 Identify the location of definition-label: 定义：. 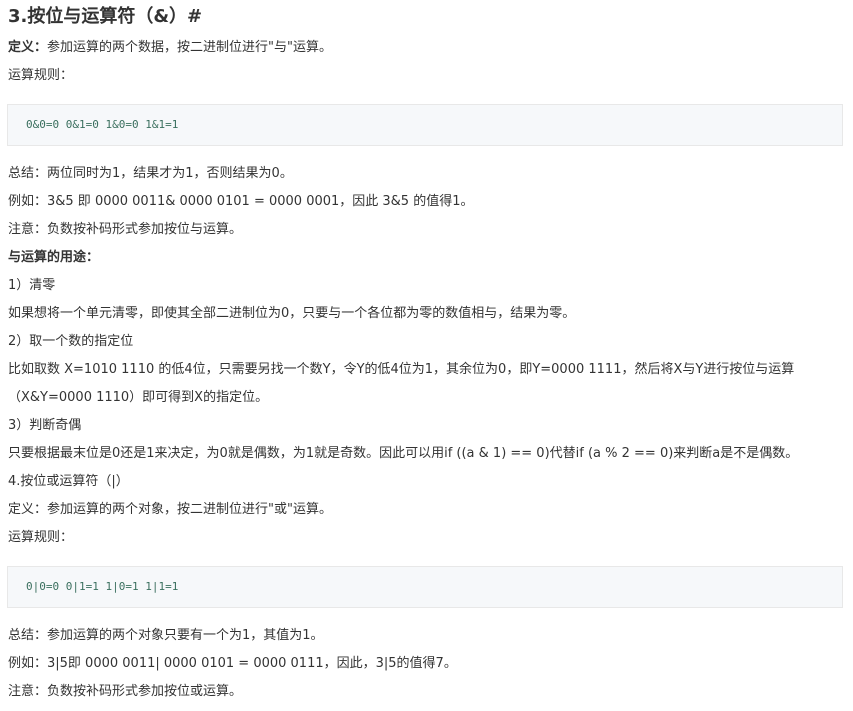
(28, 47).